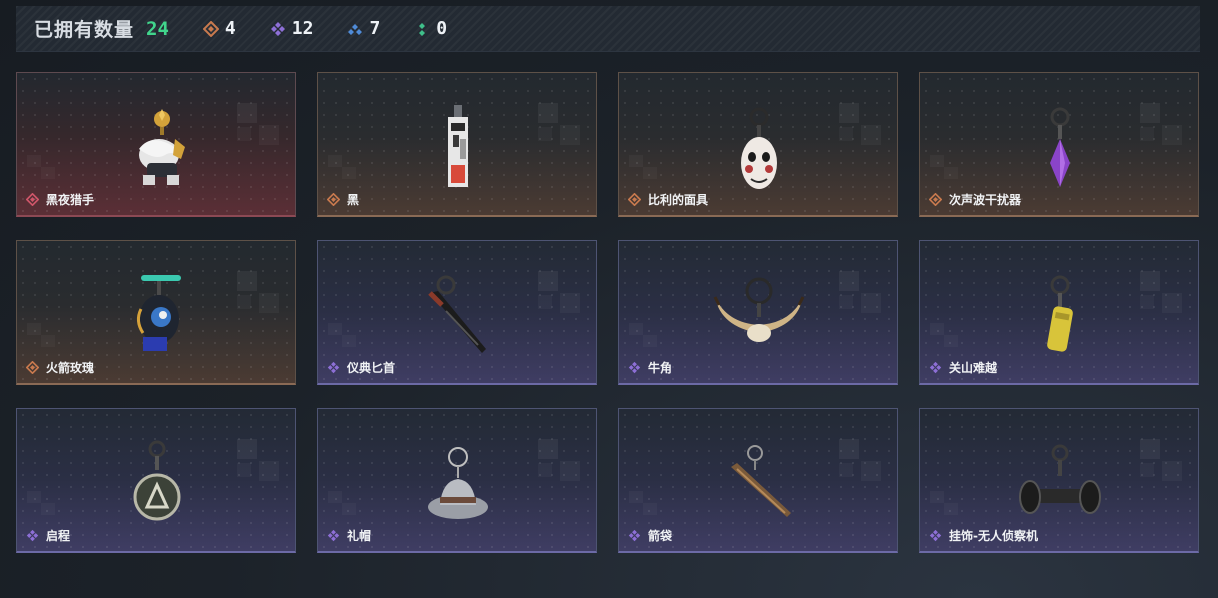 This screenshot has height=598, width=1218. I want to click on charm-name: 挂饰-无人侦察机, so click(993, 536).